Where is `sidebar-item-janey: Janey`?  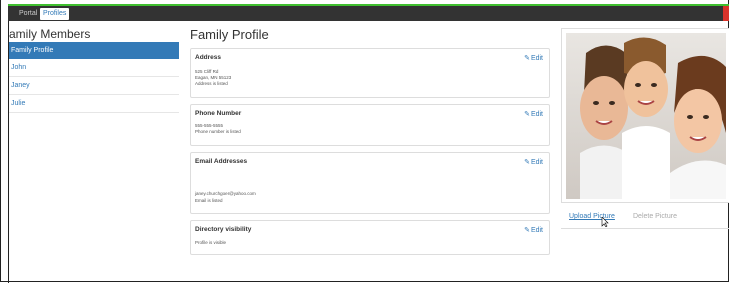 sidebar-item-janey: Janey is located at coordinates (94, 86).